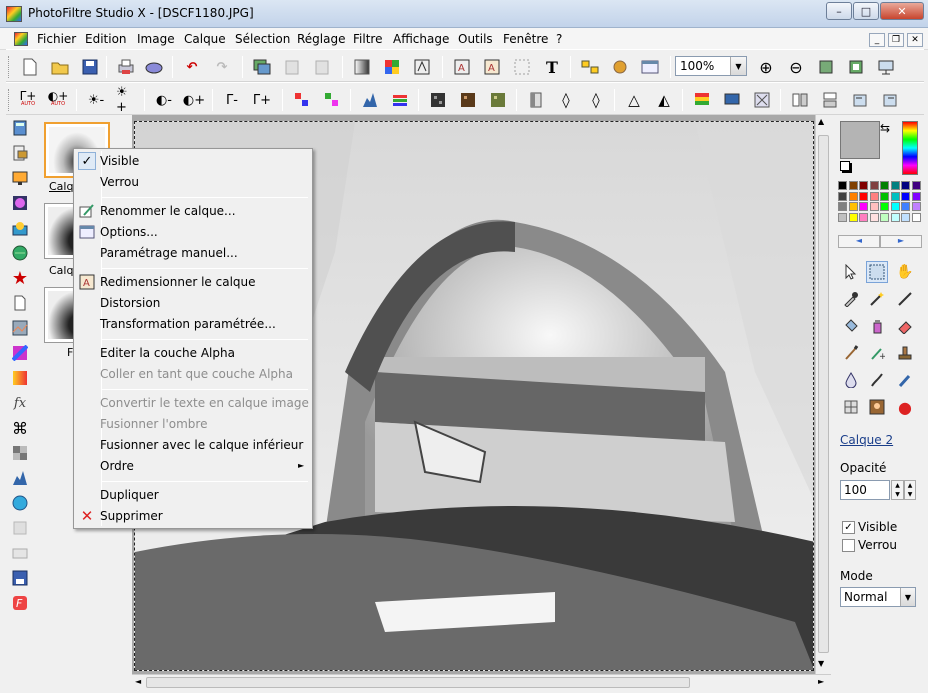 This screenshot has height=693, width=928. Describe the element at coordinates (56, 39) in the screenshot. I see `menu-fichier: Fichier` at that location.